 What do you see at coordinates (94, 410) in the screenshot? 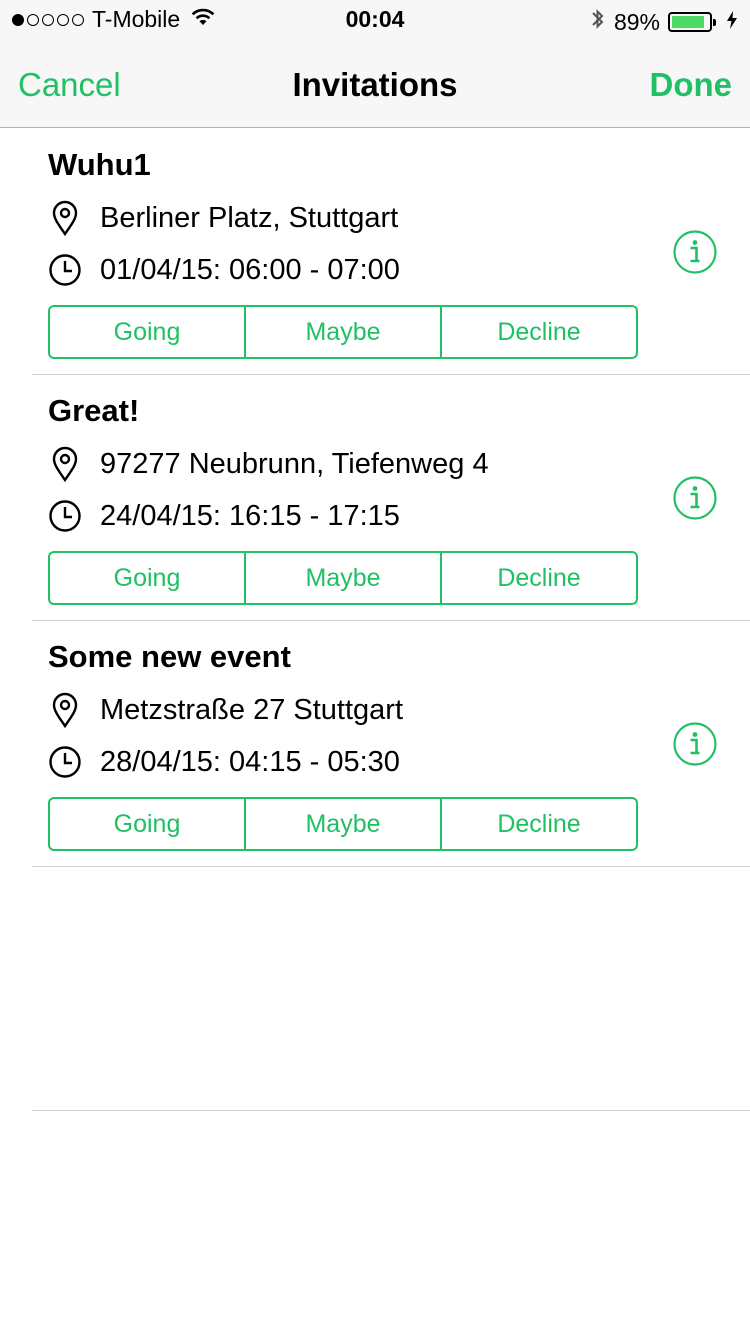
I see `event-title: Great!` at bounding box center [94, 410].